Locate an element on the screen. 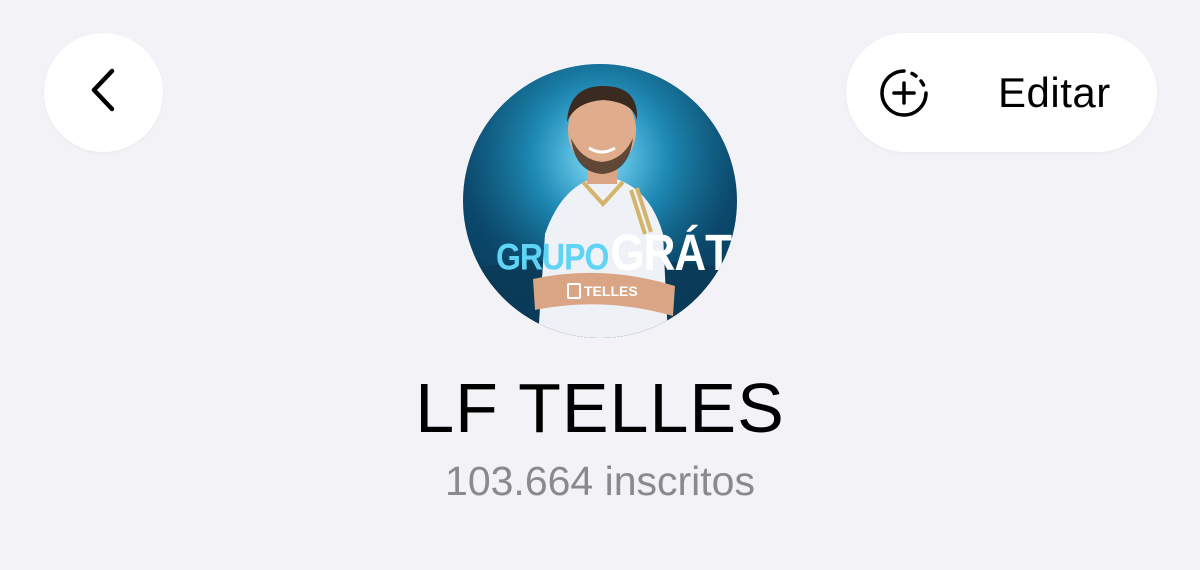  channel-name: LF TELLES is located at coordinates (600, 408).